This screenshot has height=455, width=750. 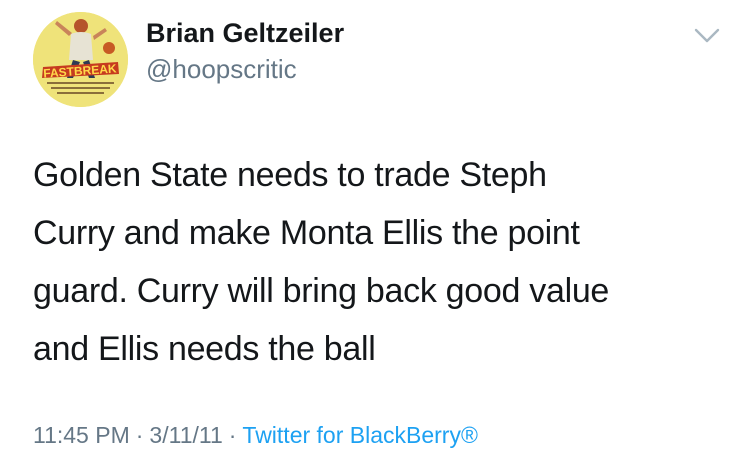 I want to click on user-handle: @hoopscritic, so click(x=221, y=69).